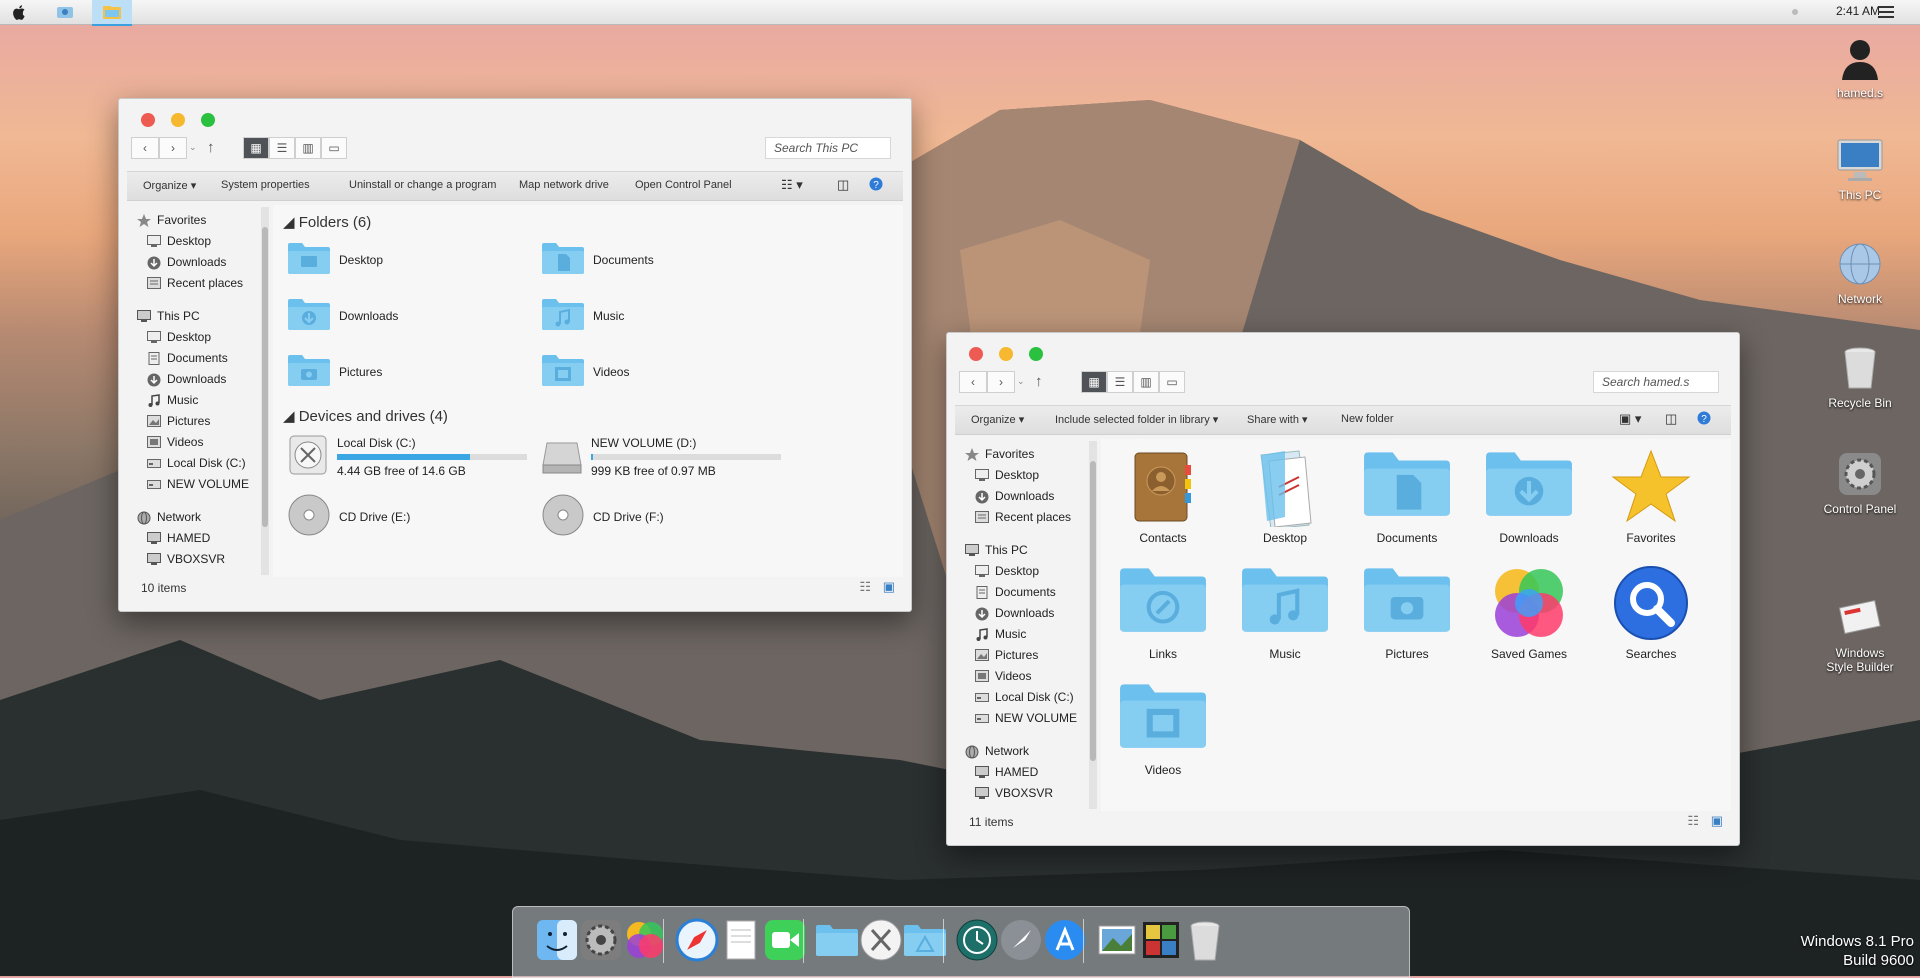 The height and width of the screenshot is (978, 1920). What do you see at coordinates (1860, 273) in the screenshot?
I see `desktop-icon-network: Network` at bounding box center [1860, 273].